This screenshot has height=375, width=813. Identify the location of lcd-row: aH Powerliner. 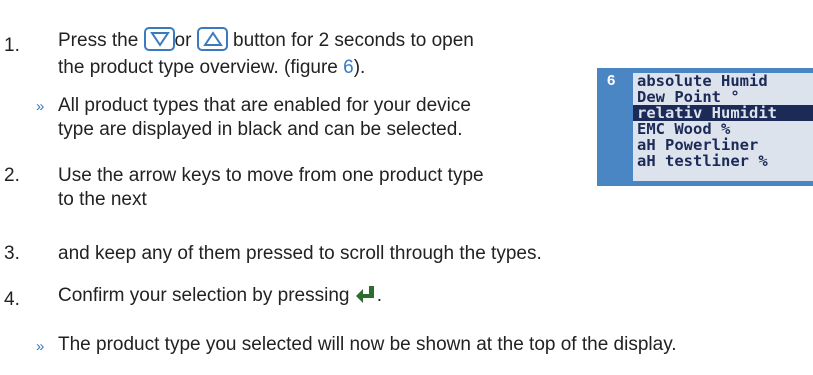
(698, 145).